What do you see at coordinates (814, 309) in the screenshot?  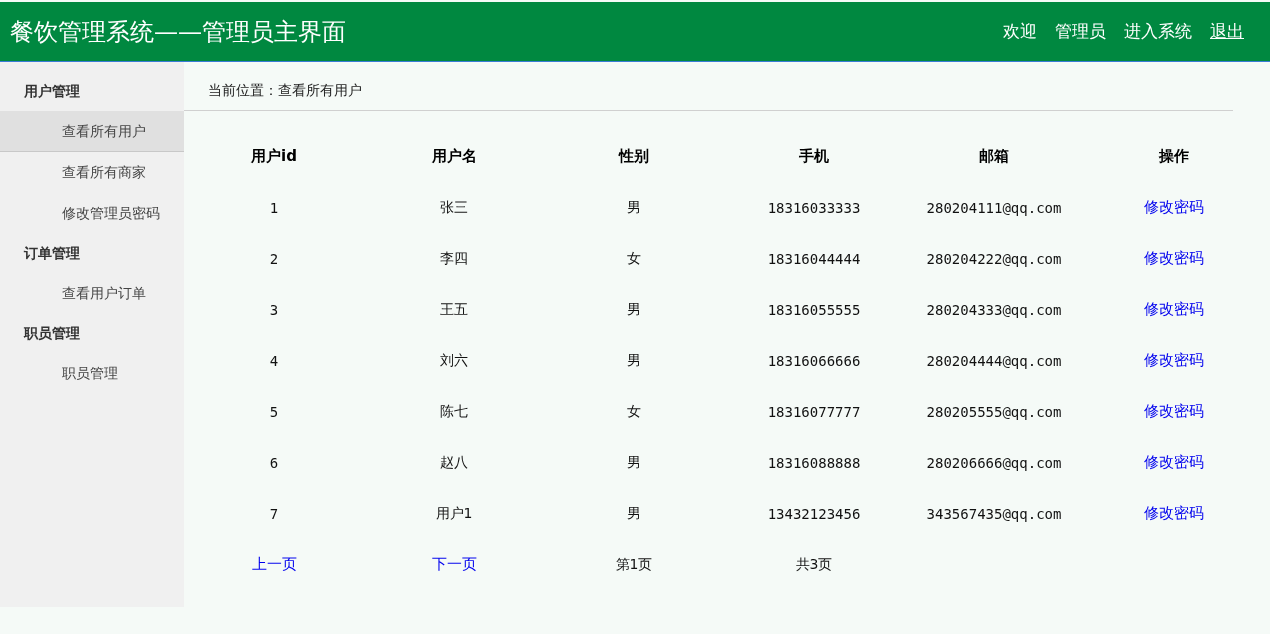 I see `table-cell: 18316055555` at bounding box center [814, 309].